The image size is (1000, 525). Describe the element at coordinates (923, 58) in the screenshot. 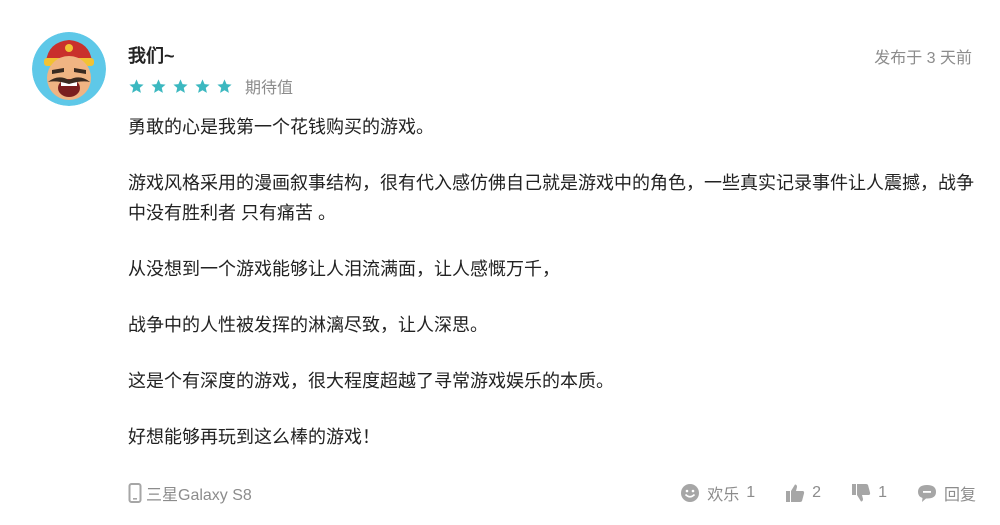

I see `review-timestamp: 发布于 3 天前` at that location.